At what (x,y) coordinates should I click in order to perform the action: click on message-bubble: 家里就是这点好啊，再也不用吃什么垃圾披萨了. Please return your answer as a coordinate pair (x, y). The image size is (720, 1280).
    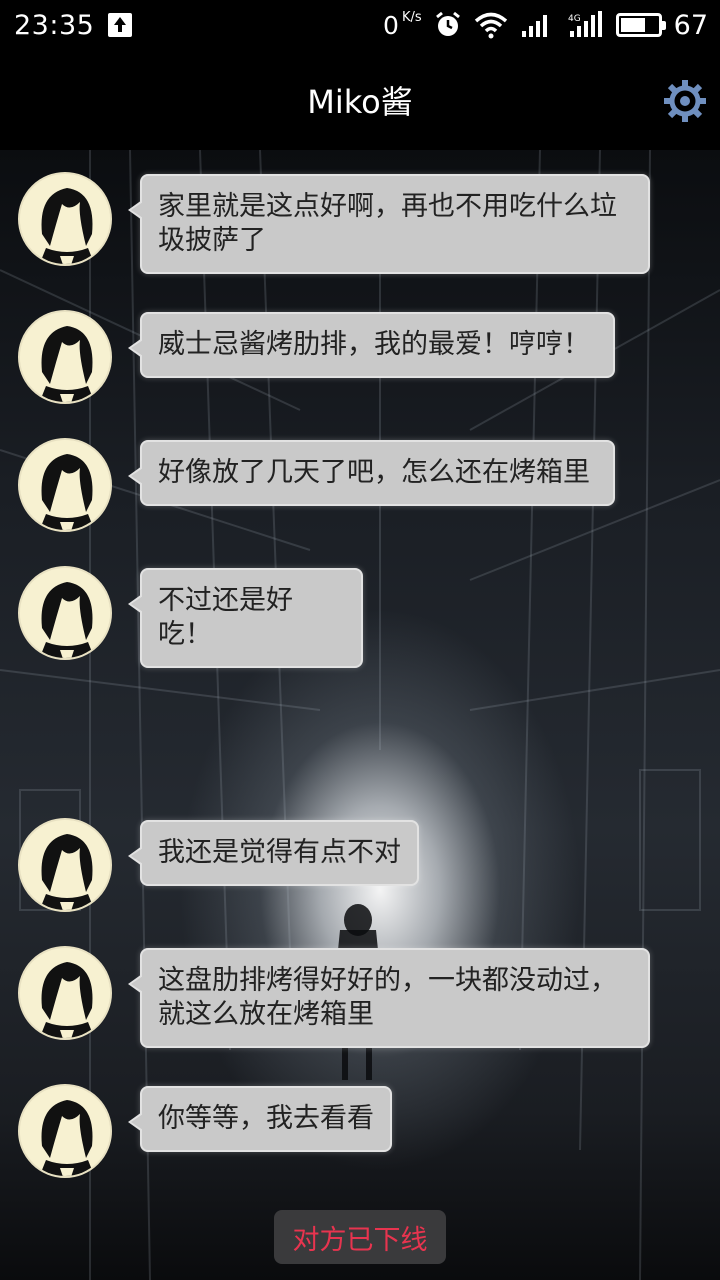
    Looking at the image, I should click on (389, 224).